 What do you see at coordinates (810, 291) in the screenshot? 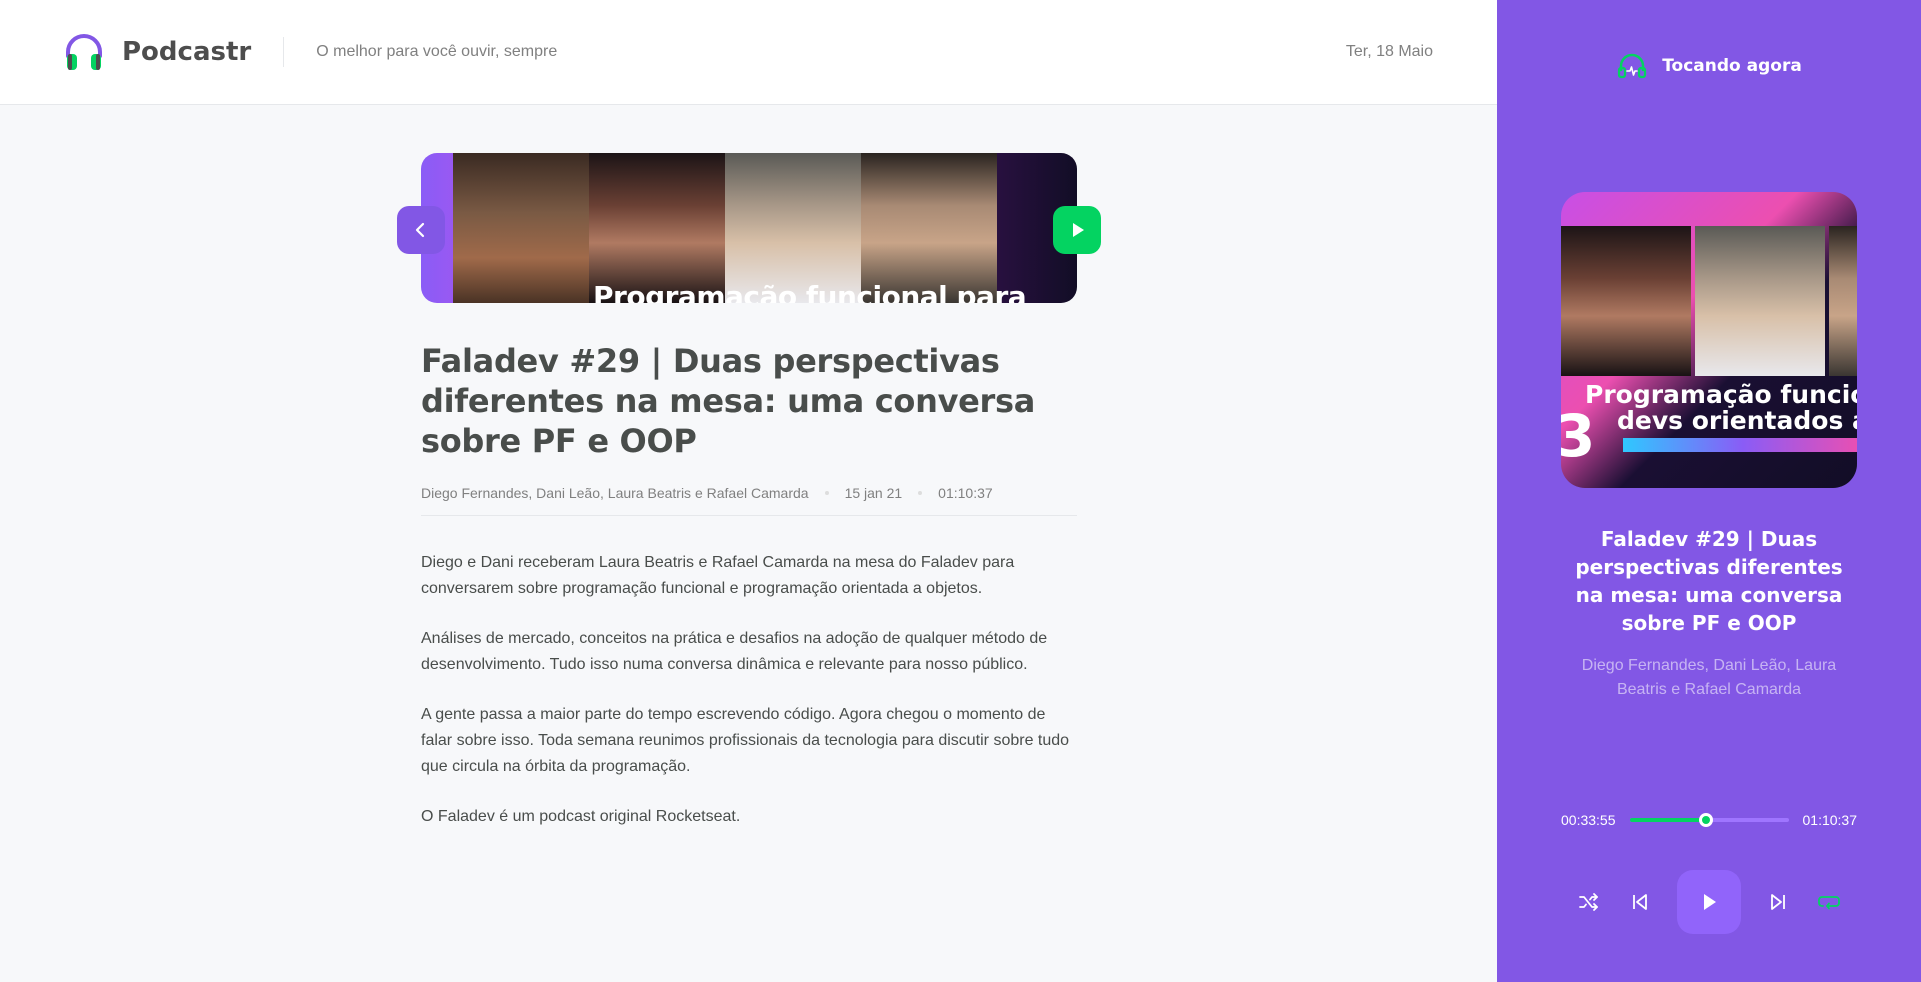
I see `thumbnail-caption: Programação funcional para` at bounding box center [810, 291].